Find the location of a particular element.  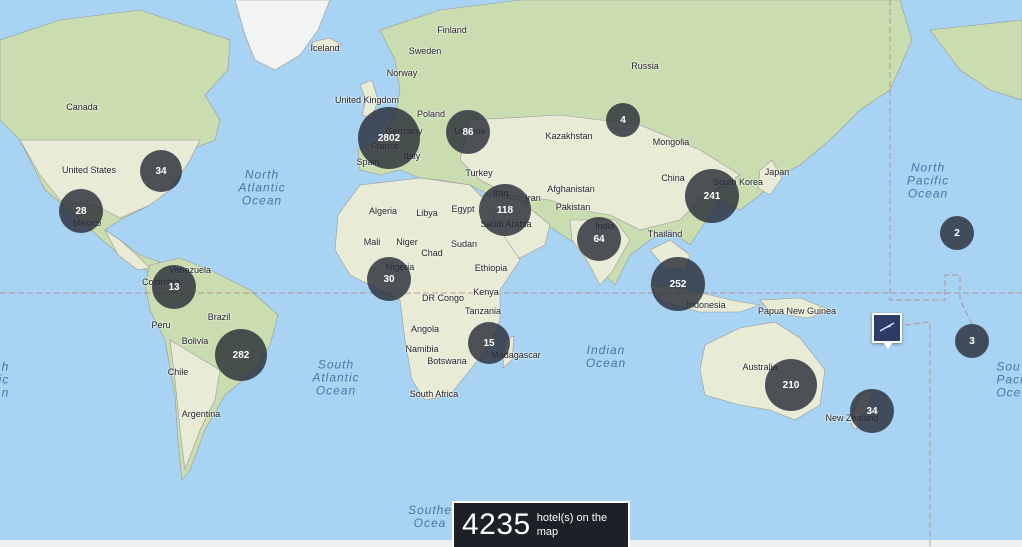

country-label: Libya is located at coordinates (427, 213).